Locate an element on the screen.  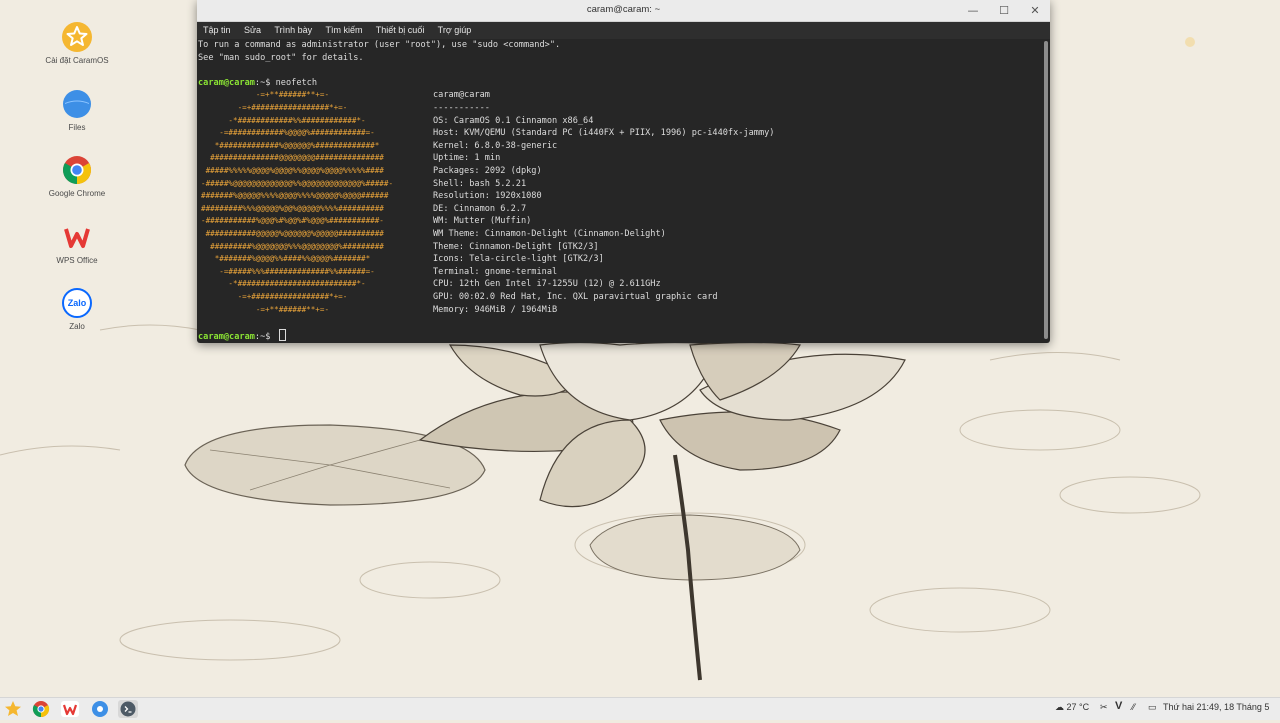
tray-v-icon: V is located at coordinates (1118, 706).